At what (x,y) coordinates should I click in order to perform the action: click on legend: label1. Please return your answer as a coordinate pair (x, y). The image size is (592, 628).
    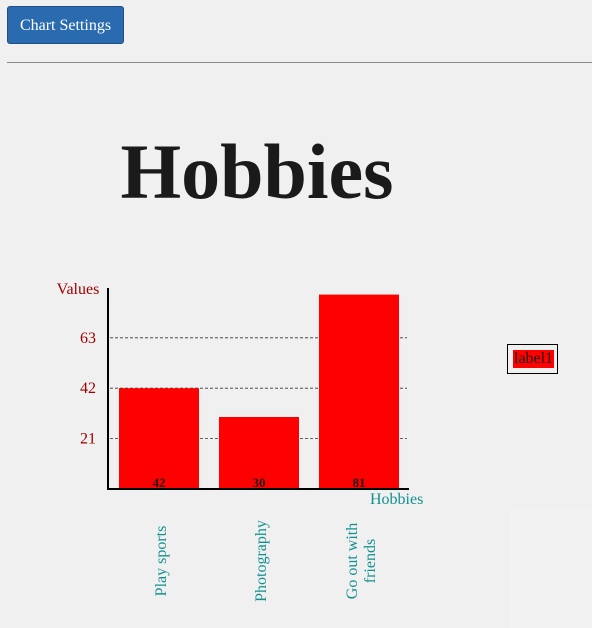
    Looking at the image, I should click on (532, 359).